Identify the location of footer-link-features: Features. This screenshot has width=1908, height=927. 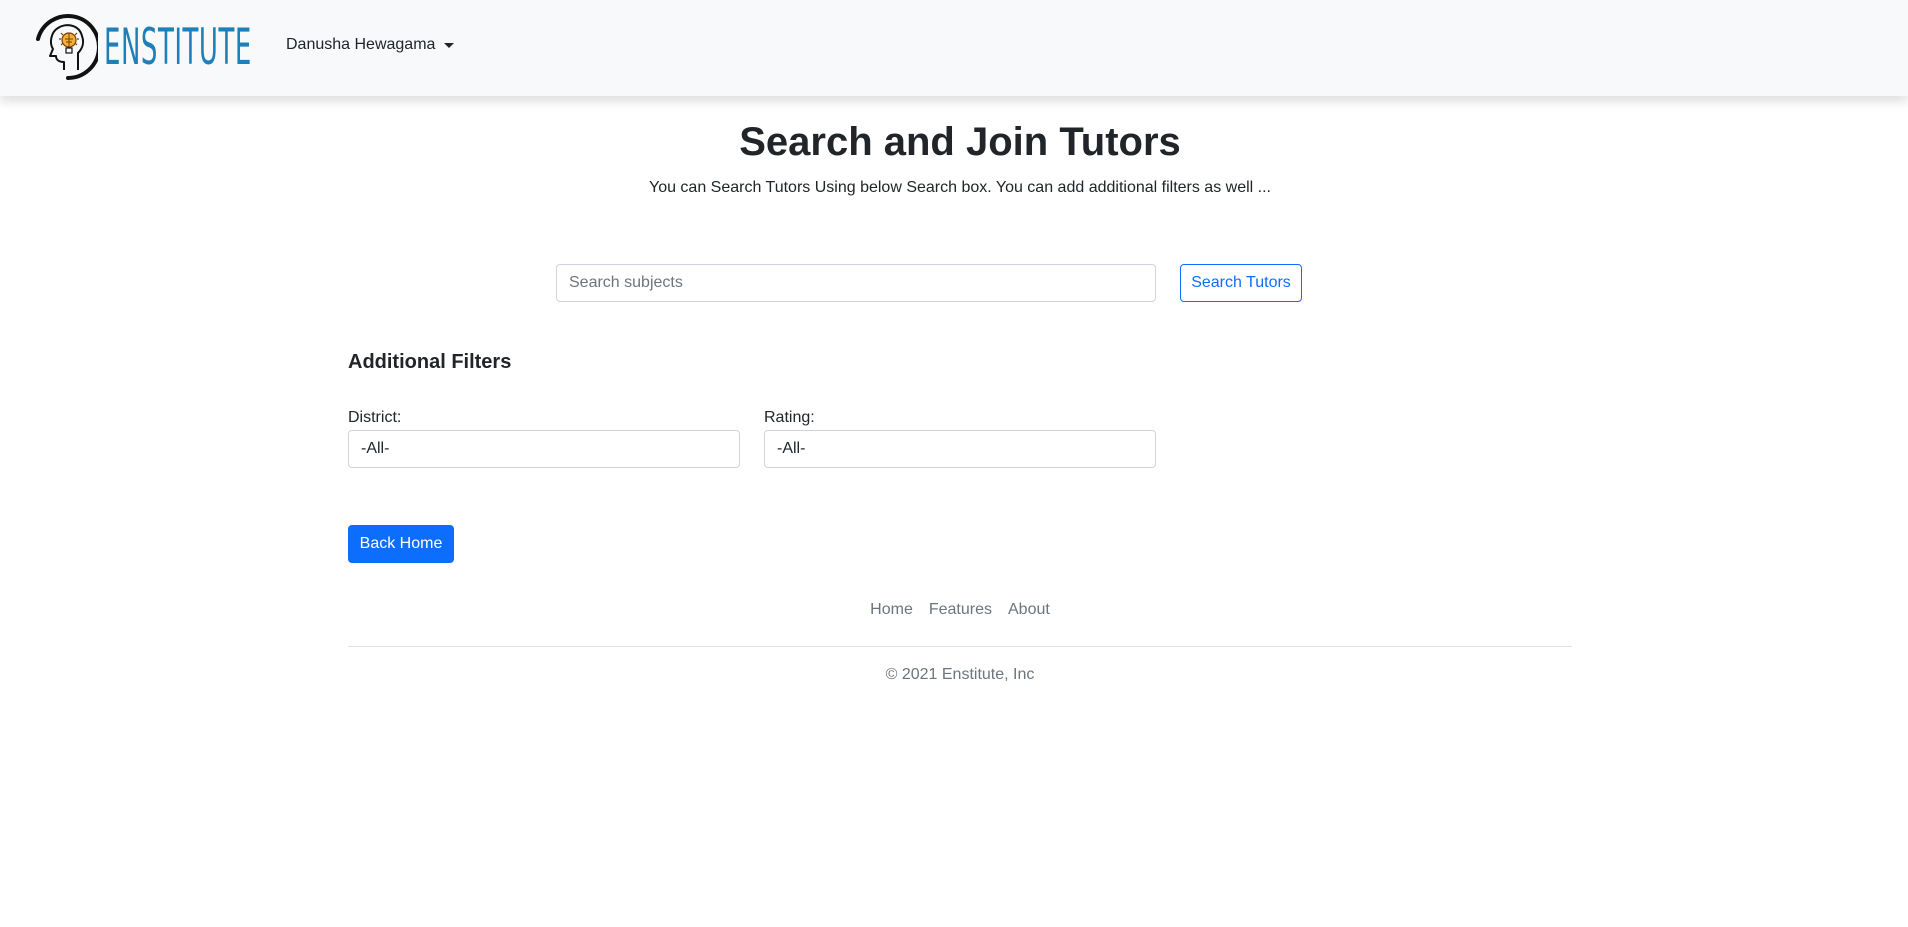
(960, 610).